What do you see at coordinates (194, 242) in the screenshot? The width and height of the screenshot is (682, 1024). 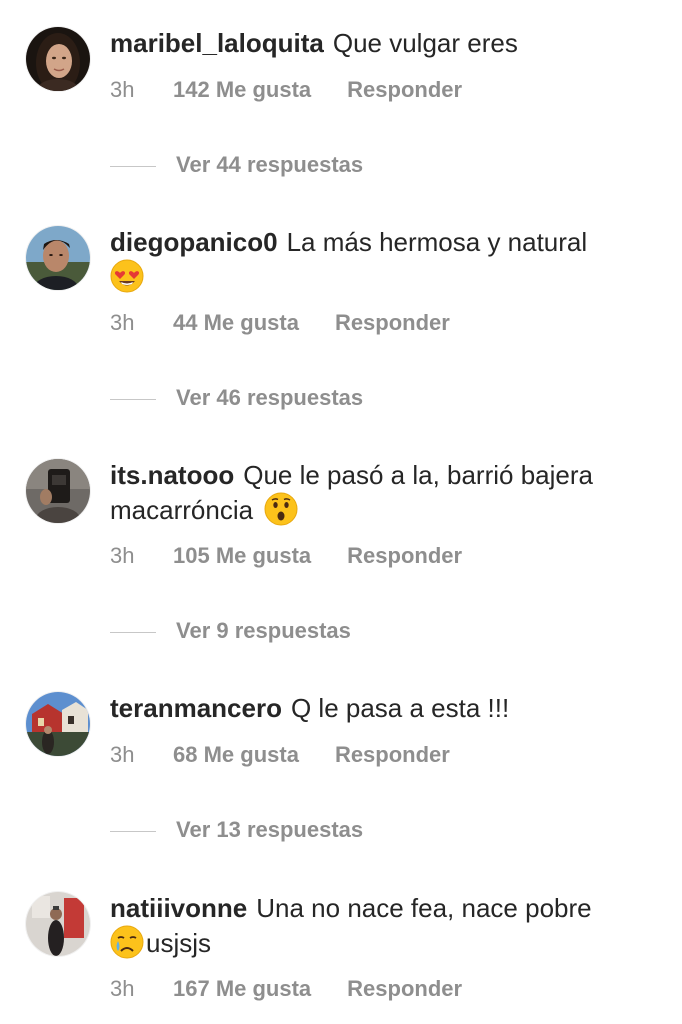 I see `comment-username: diegopanico0` at bounding box center [194, 242].